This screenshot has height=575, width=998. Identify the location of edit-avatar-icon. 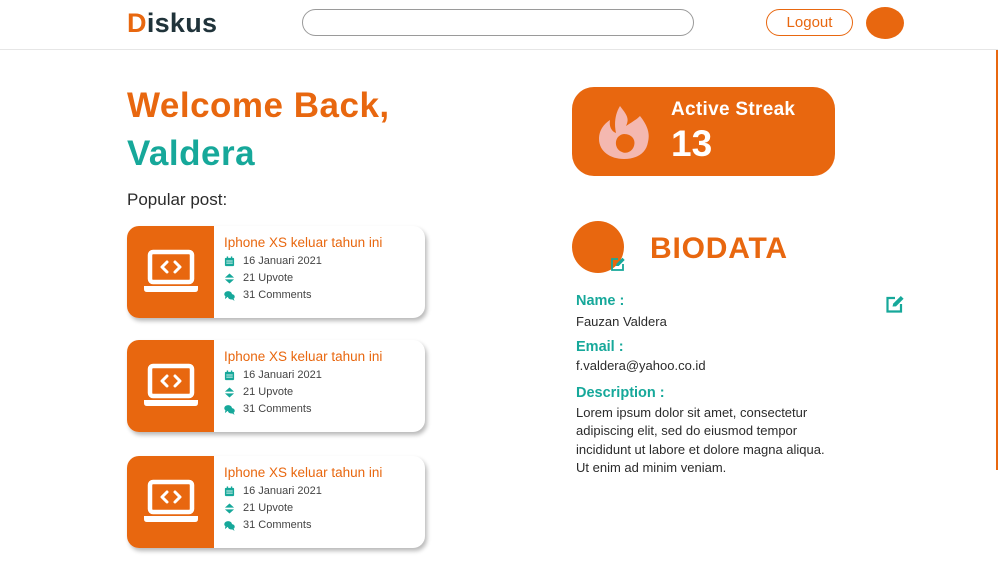
(618, 264).